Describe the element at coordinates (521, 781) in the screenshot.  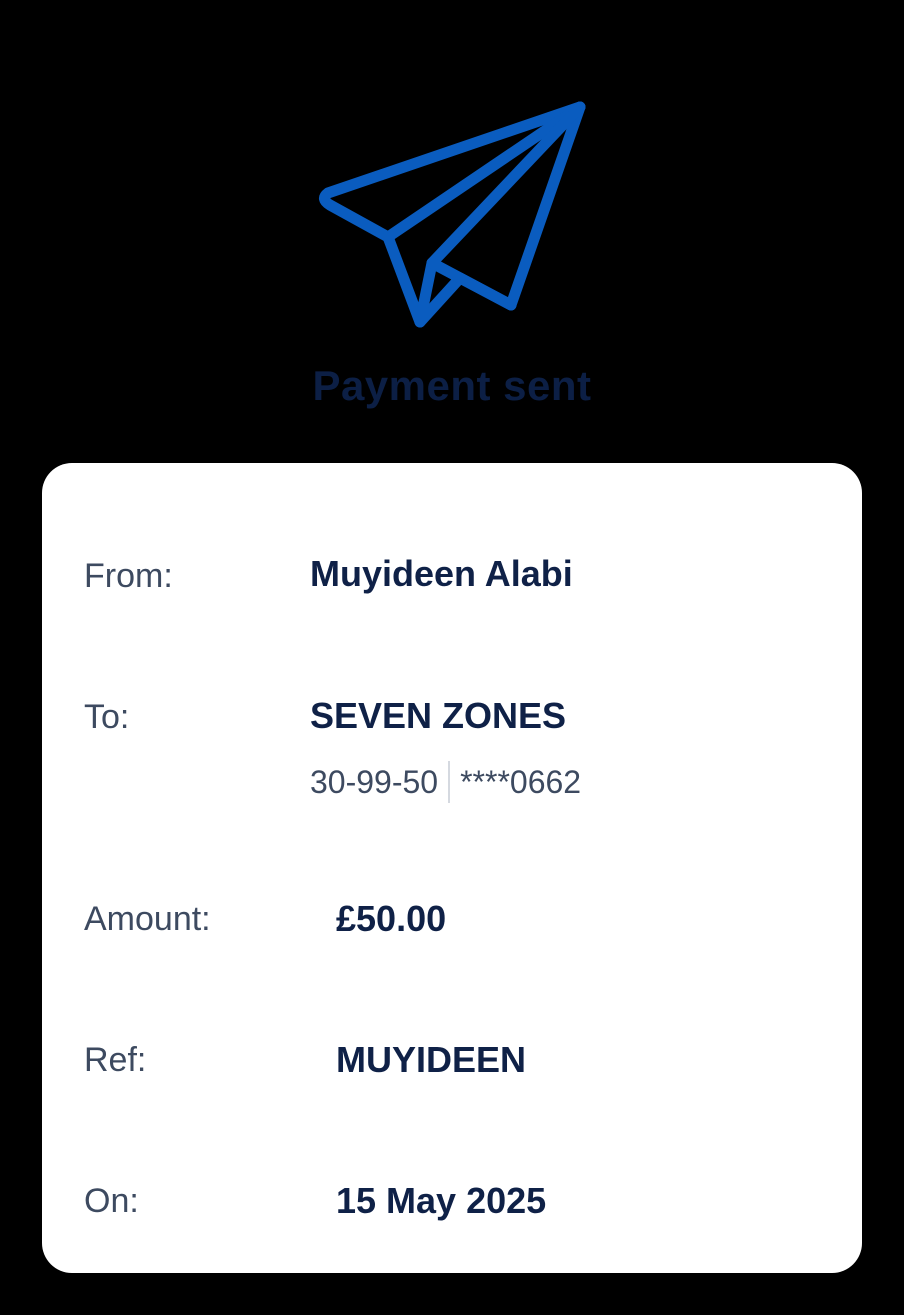
I see `account-number: ****0662` at that location.